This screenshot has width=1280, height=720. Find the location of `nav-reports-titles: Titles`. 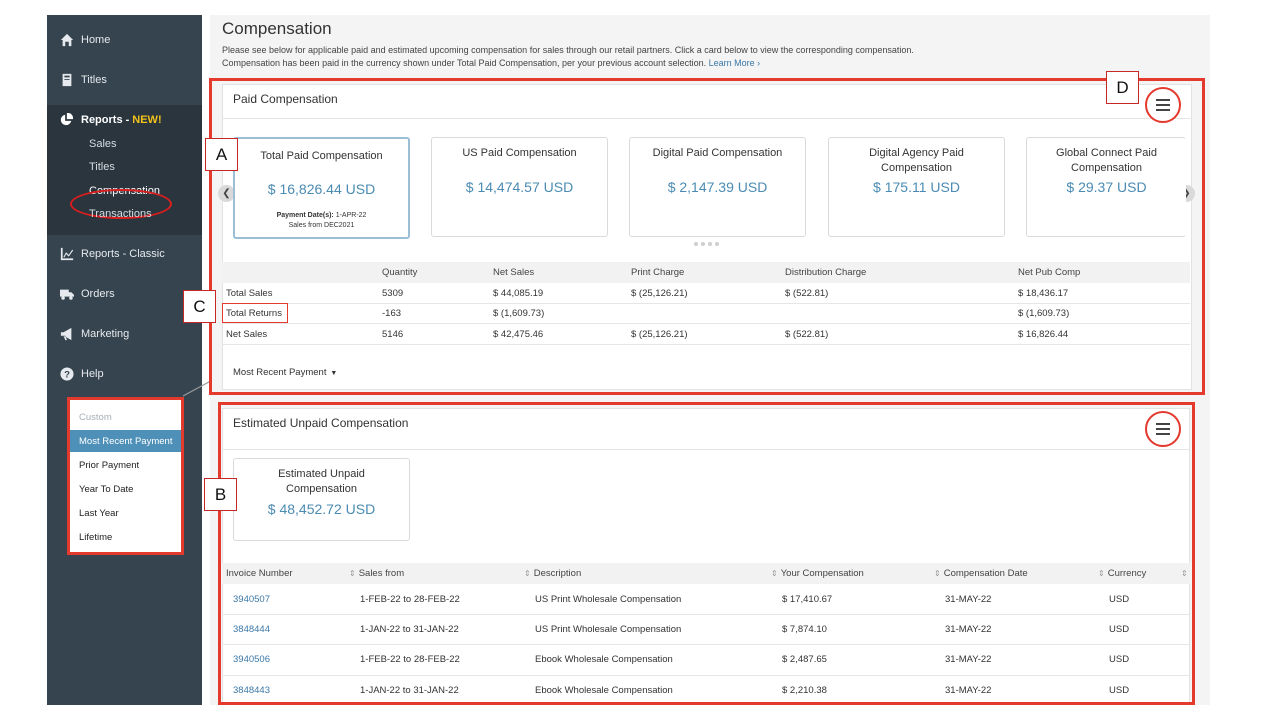

nav-reports-titles: Titles is located at coordinates (102, 167).